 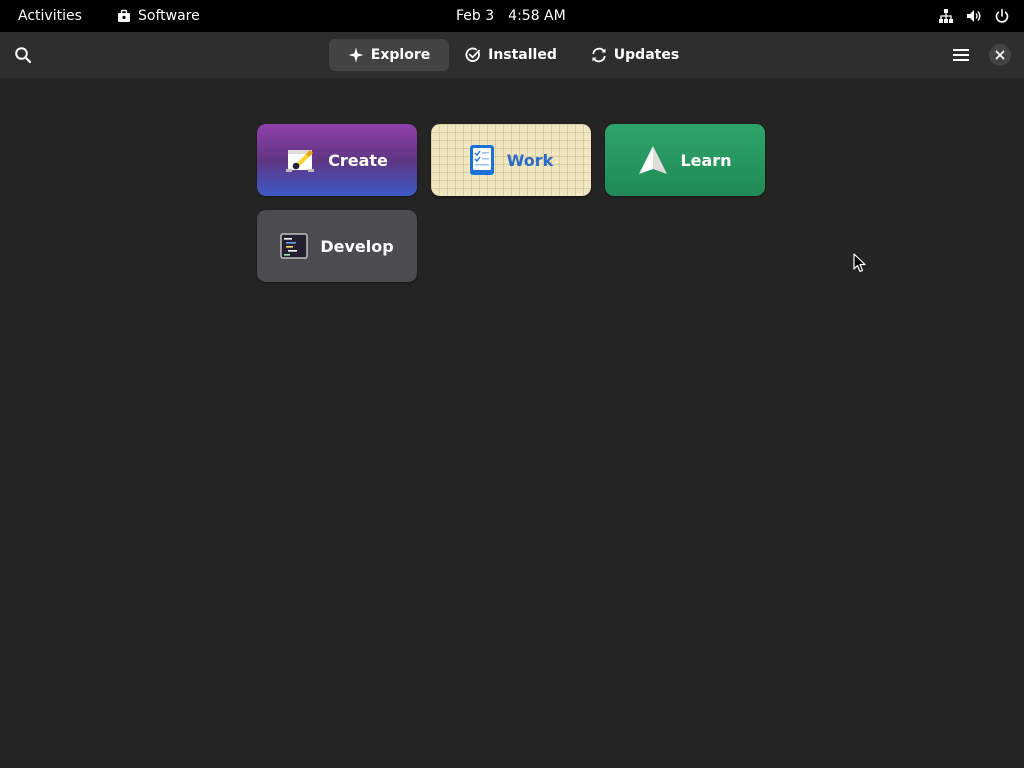 What do you see at coordinates (356, 55) in the screenshot?
I see `explore-icon` at bounding box center [356, 55].